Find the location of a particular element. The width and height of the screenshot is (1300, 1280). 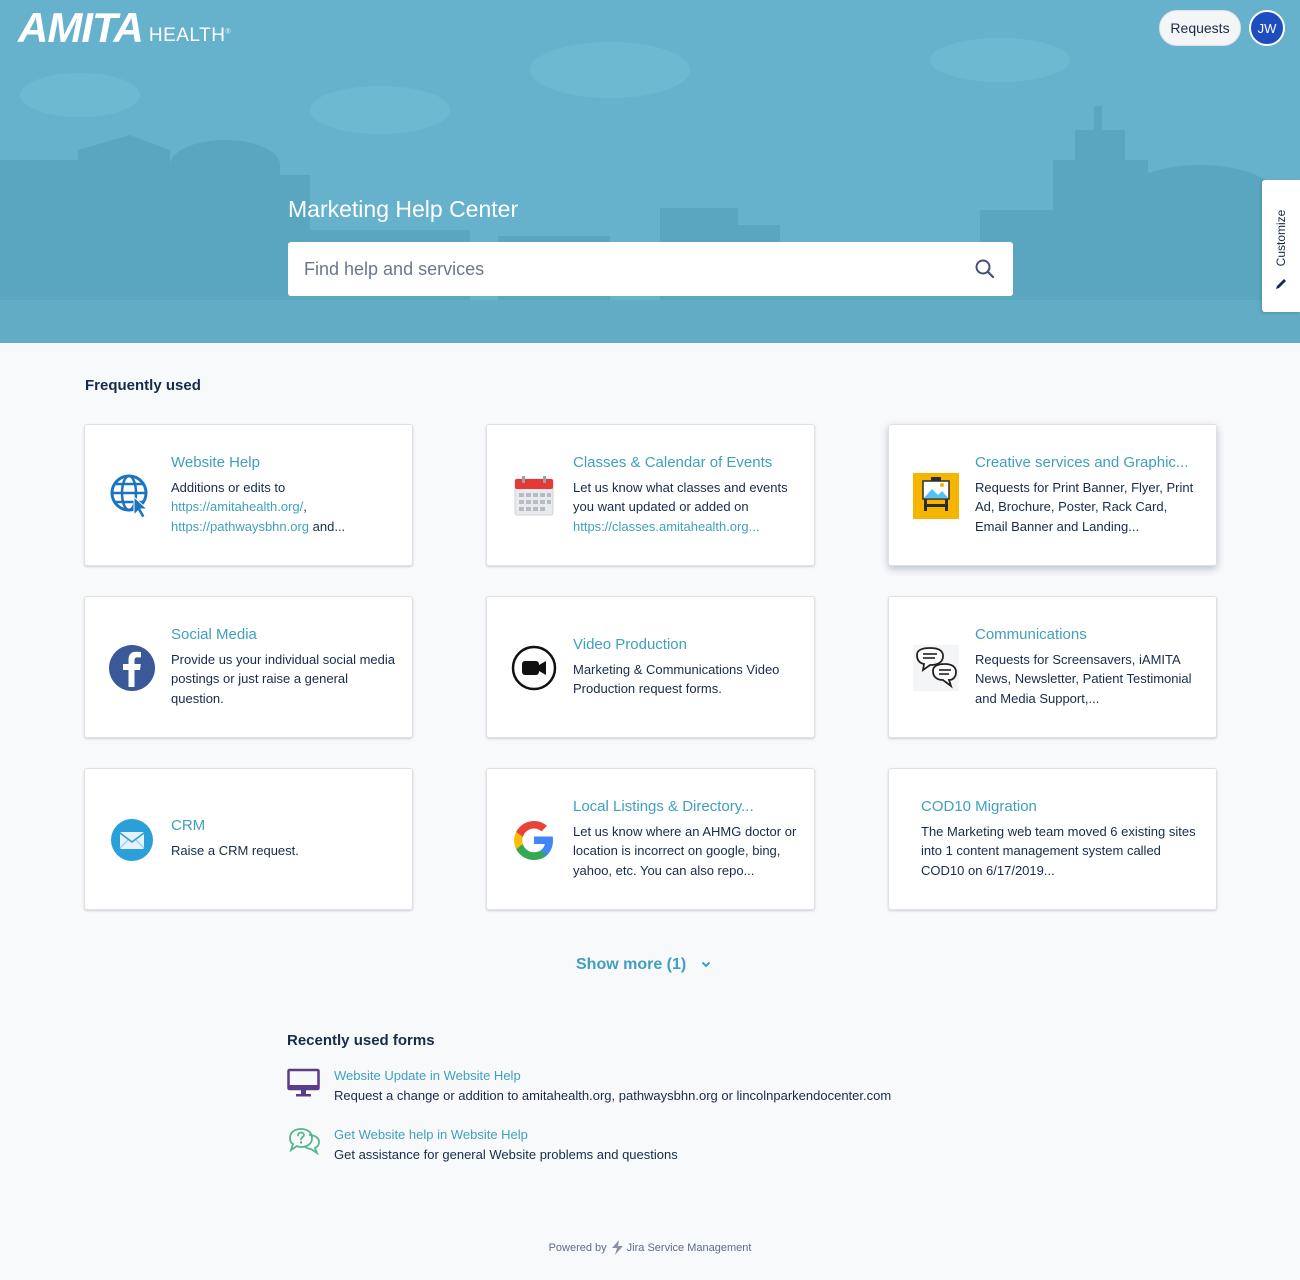

card-title: Website Help is located at coordinates (215, 462).